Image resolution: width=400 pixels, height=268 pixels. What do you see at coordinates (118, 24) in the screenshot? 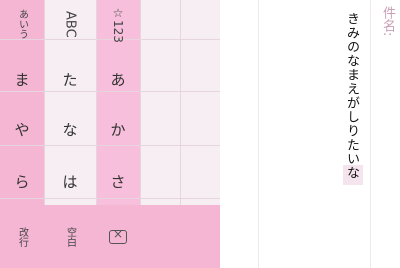
I see `symbol-mode-key: ☆123` at bounding box center [118, 24].